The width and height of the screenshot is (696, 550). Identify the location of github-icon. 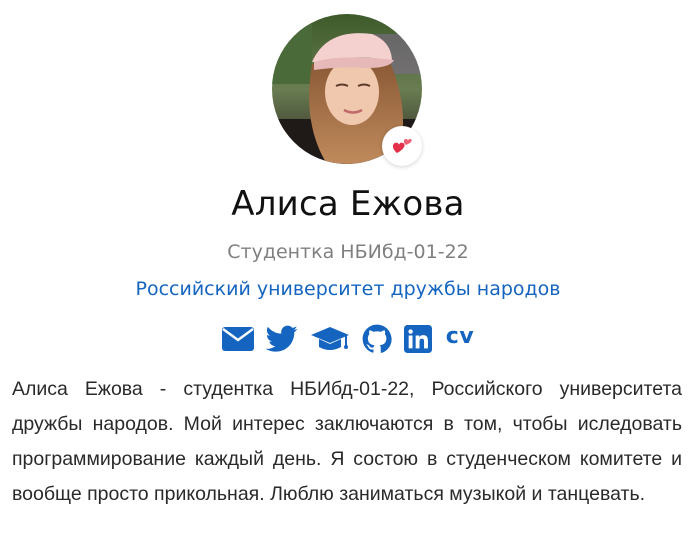
(377, 338).